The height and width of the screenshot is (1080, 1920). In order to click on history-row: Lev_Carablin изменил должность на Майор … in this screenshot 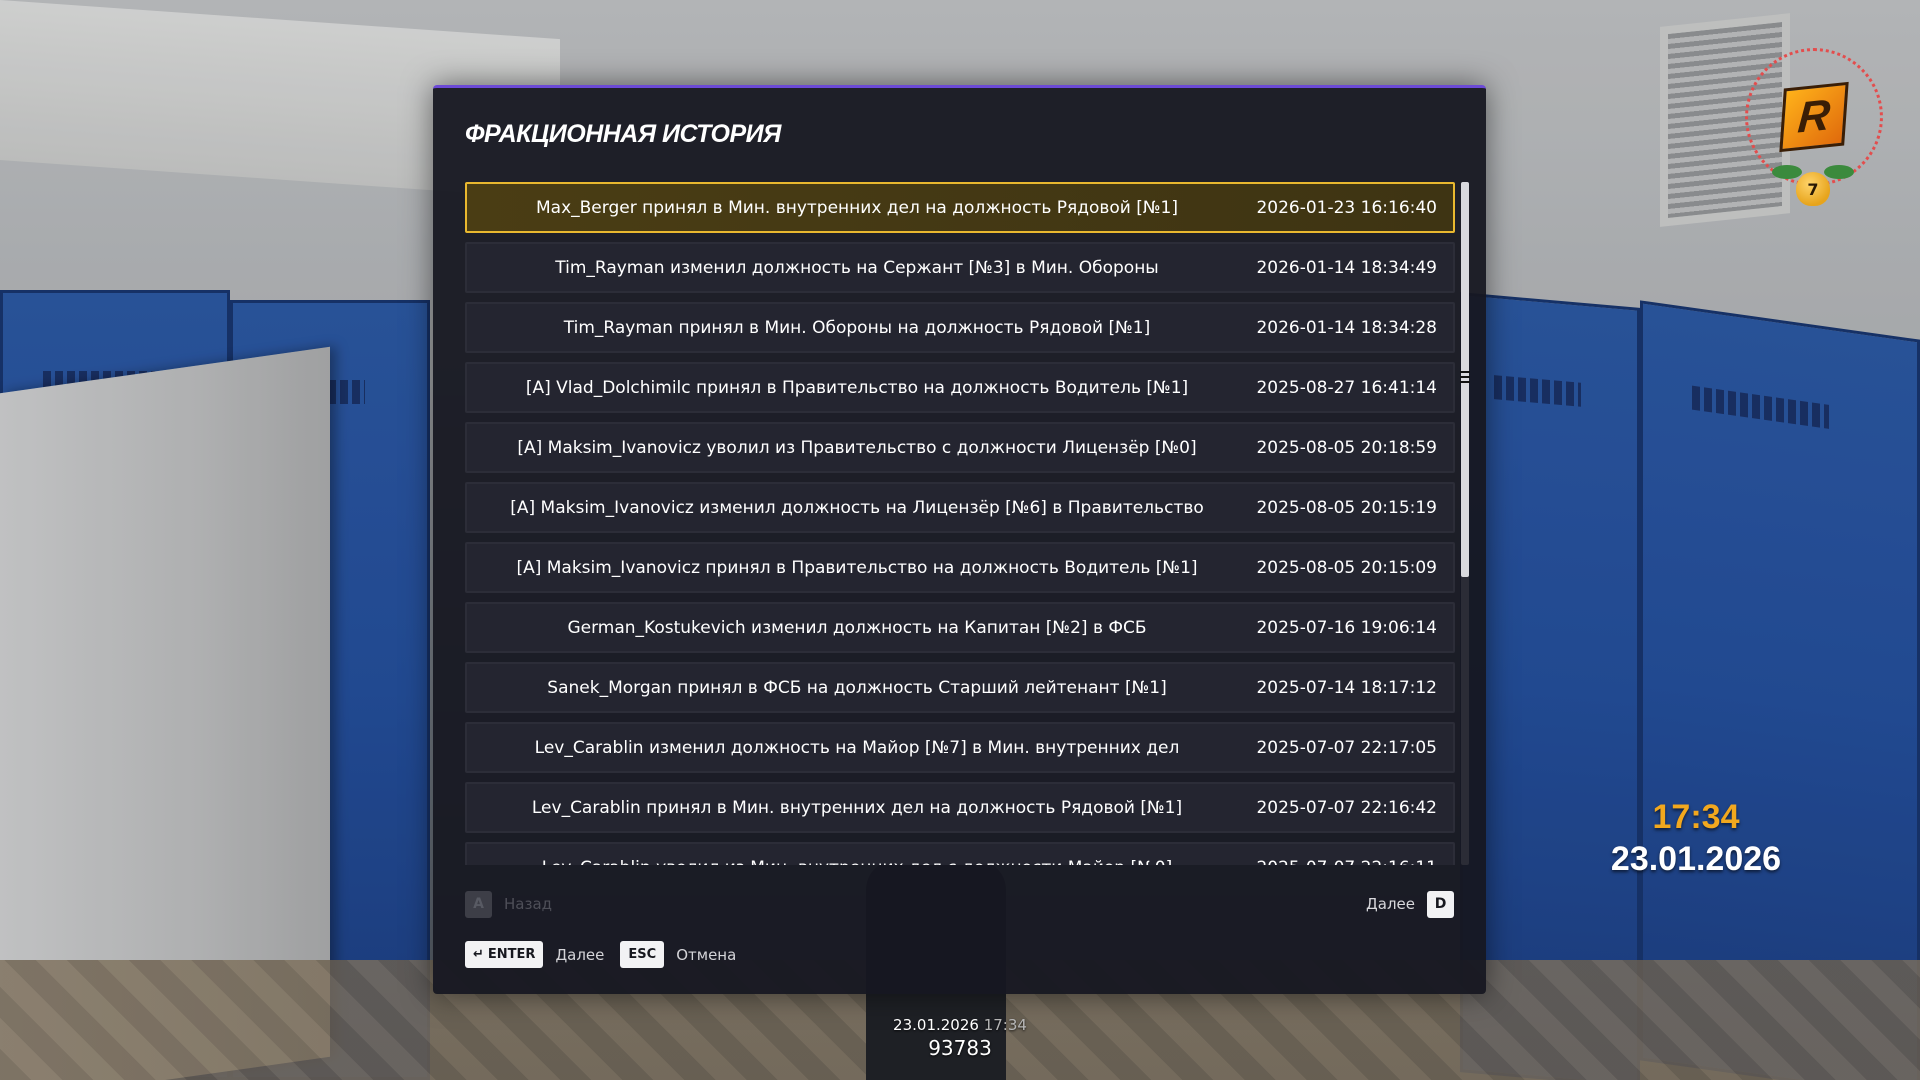, I will do `click(960, 747)`.